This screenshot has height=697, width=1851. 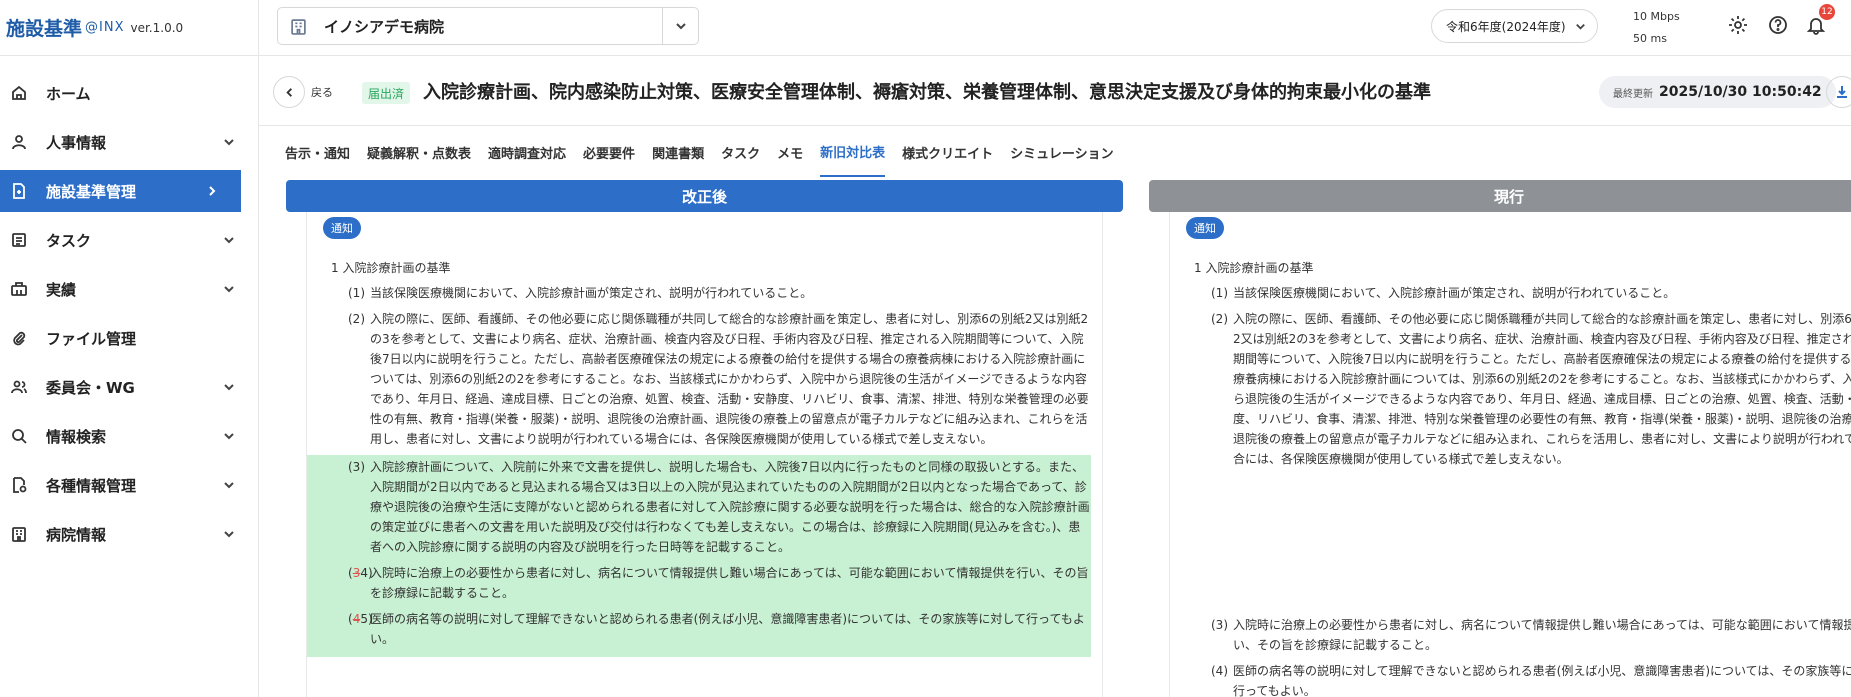 What do you see at coordinates (1740, 92) in the screenshot?
I see `last-updated-value: 2025/10/30 10:50:42` at bounding box center [1740, 92].